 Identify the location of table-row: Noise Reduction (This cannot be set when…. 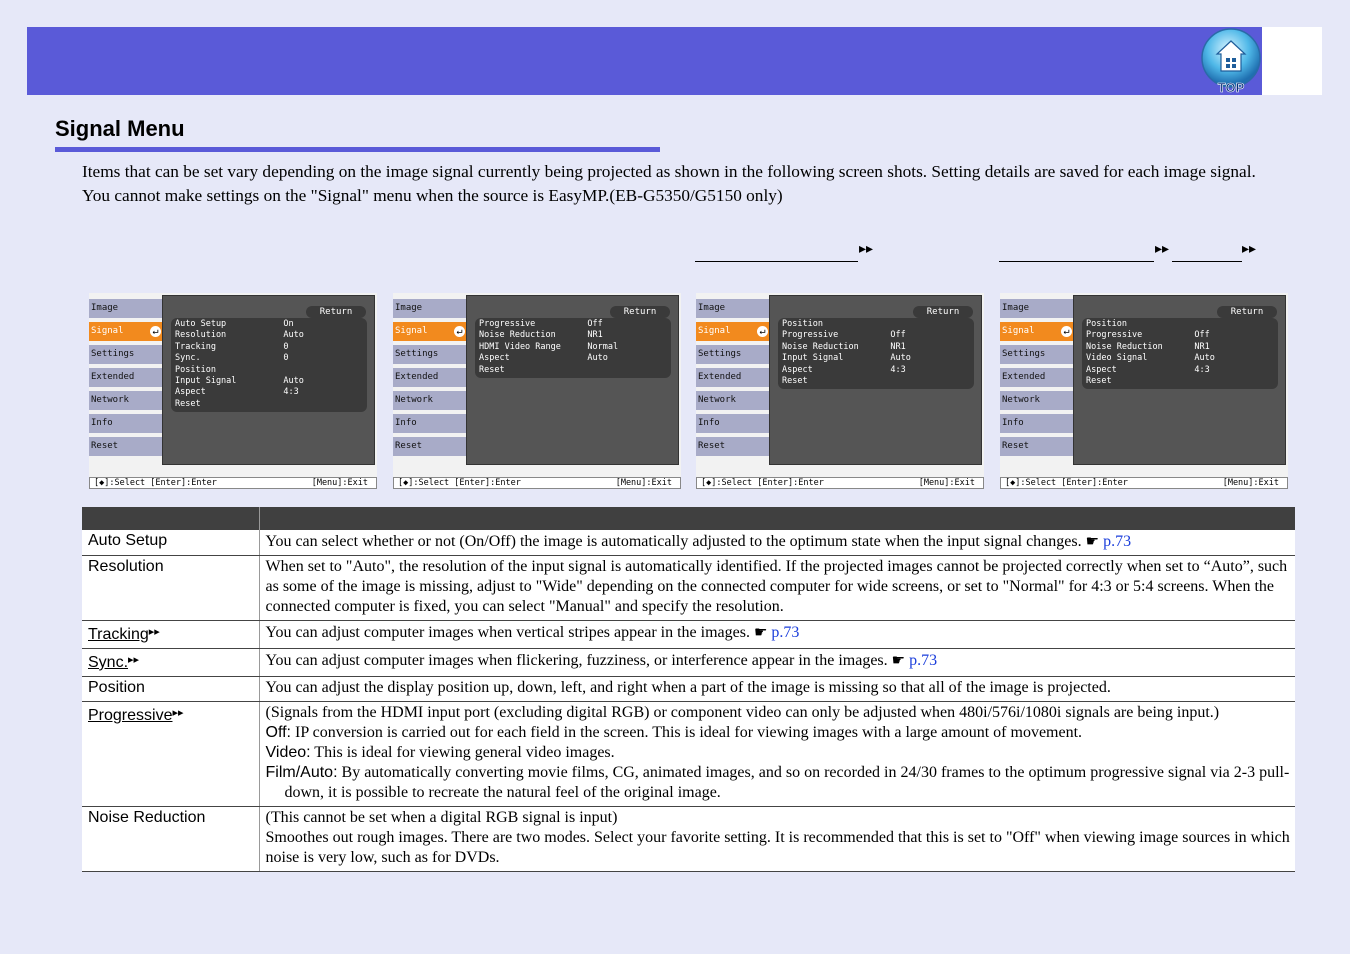
(688, 839).